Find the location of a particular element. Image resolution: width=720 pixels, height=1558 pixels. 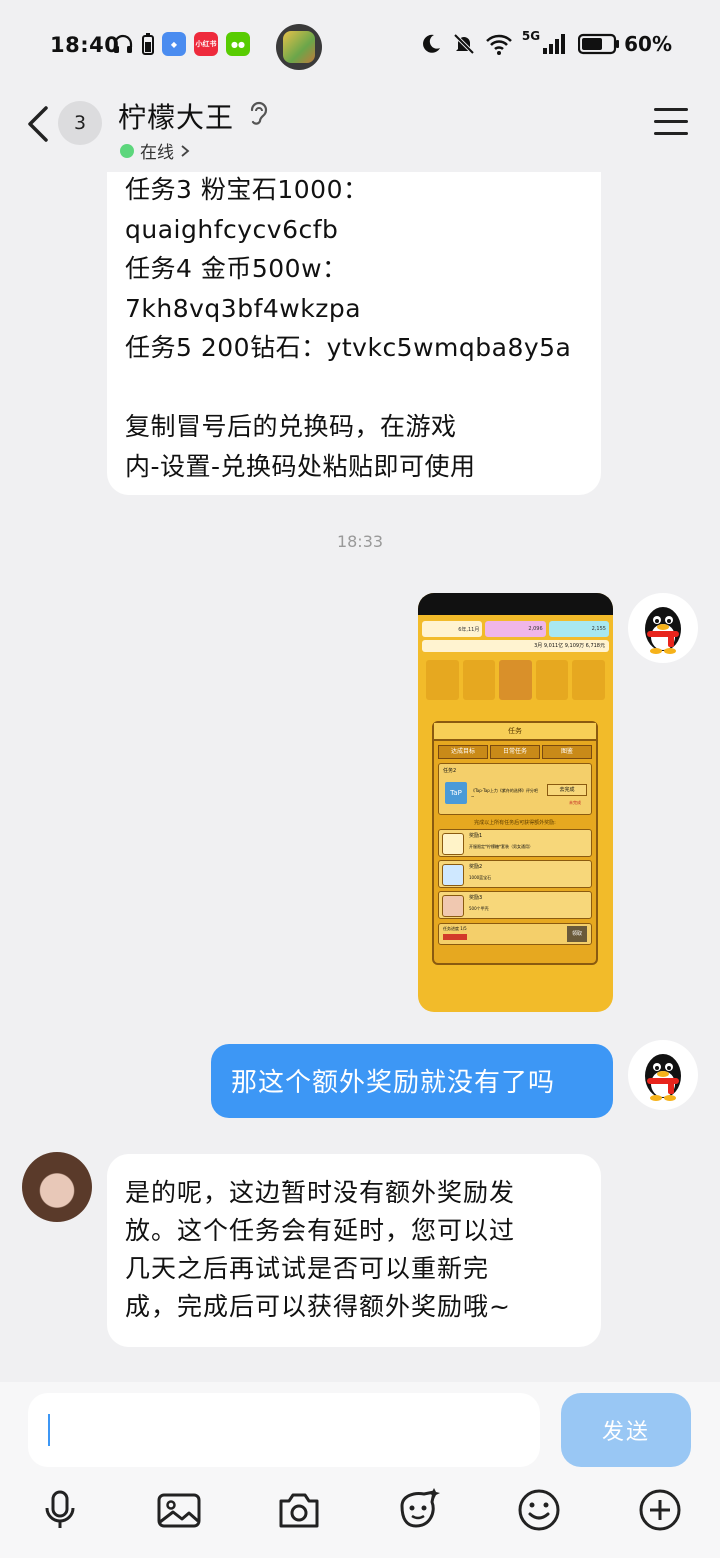

status-right: 5G 60% is located at coordinates (546, 42).